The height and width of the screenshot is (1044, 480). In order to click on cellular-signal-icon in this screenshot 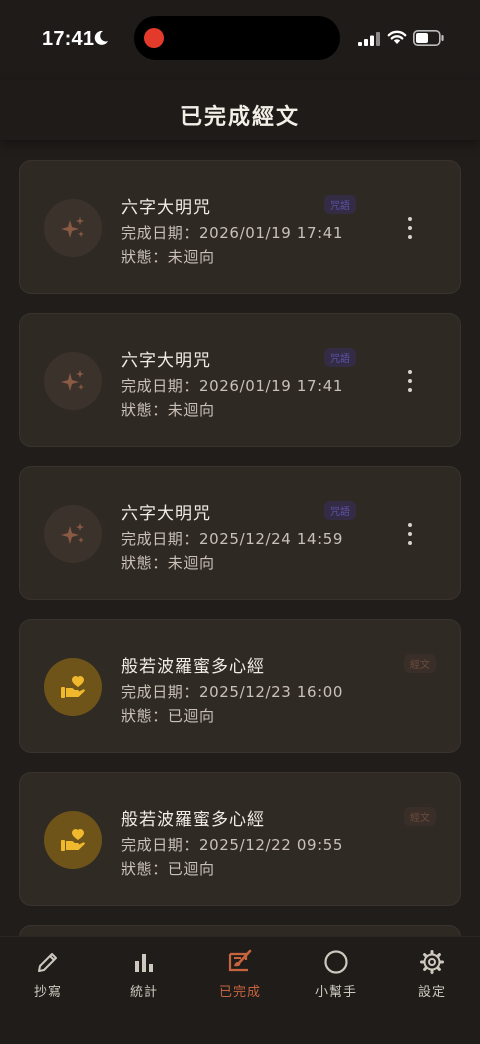, I will do `click(369, 39)`.